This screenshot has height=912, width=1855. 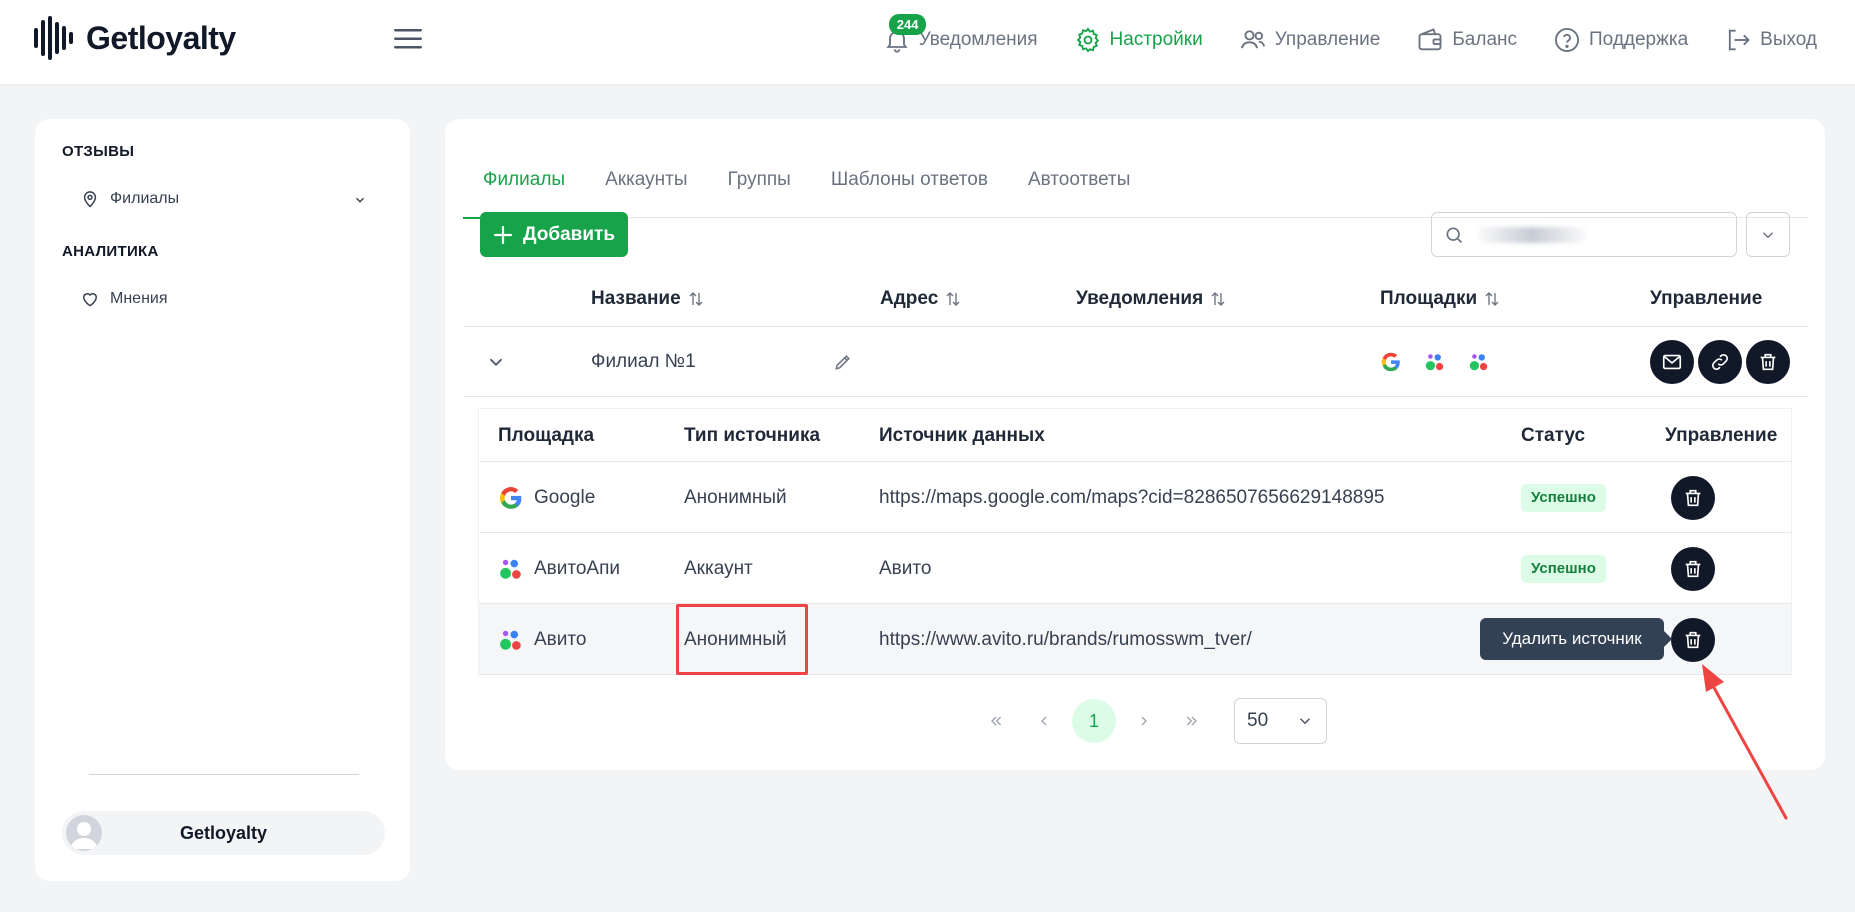 I want to click on nav-logout: Выход, so click(x=1770, y=40).